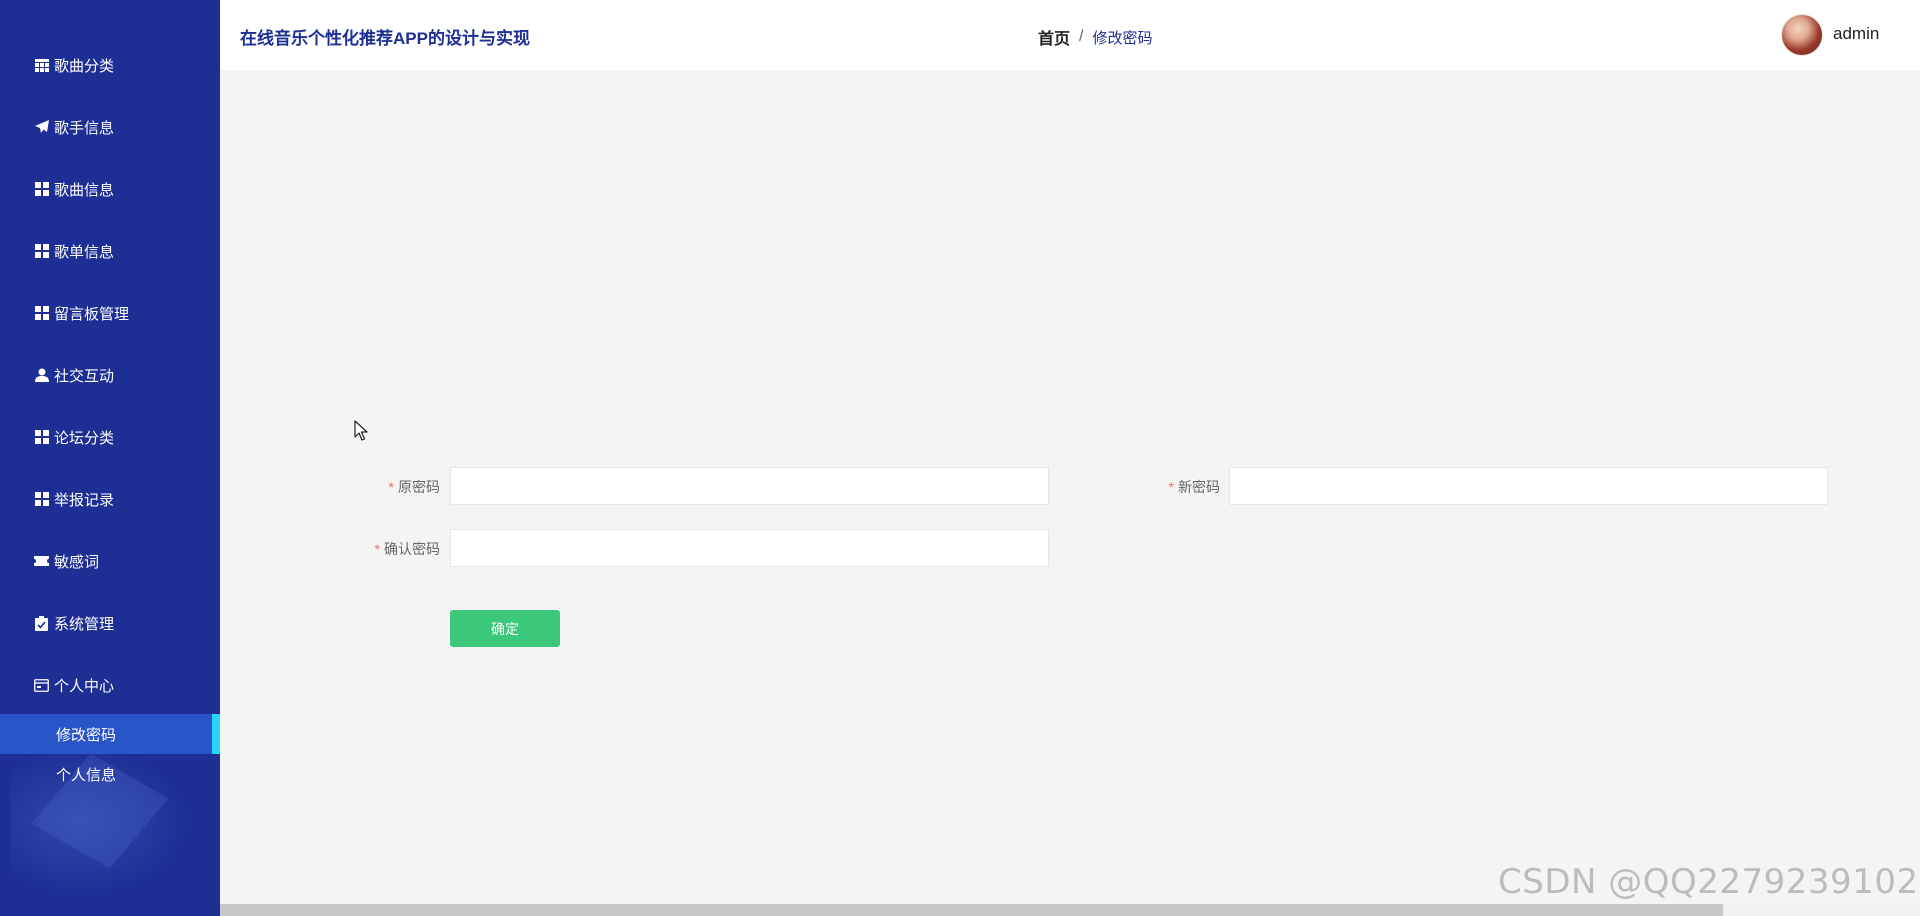 Image resolution: width=1920 pixels, height=916 pixels. What do you see at coordinates (77, 562) in the screenshot?
I see `sidebar-item-label: 敏感词` at bounding box center [77, 562].